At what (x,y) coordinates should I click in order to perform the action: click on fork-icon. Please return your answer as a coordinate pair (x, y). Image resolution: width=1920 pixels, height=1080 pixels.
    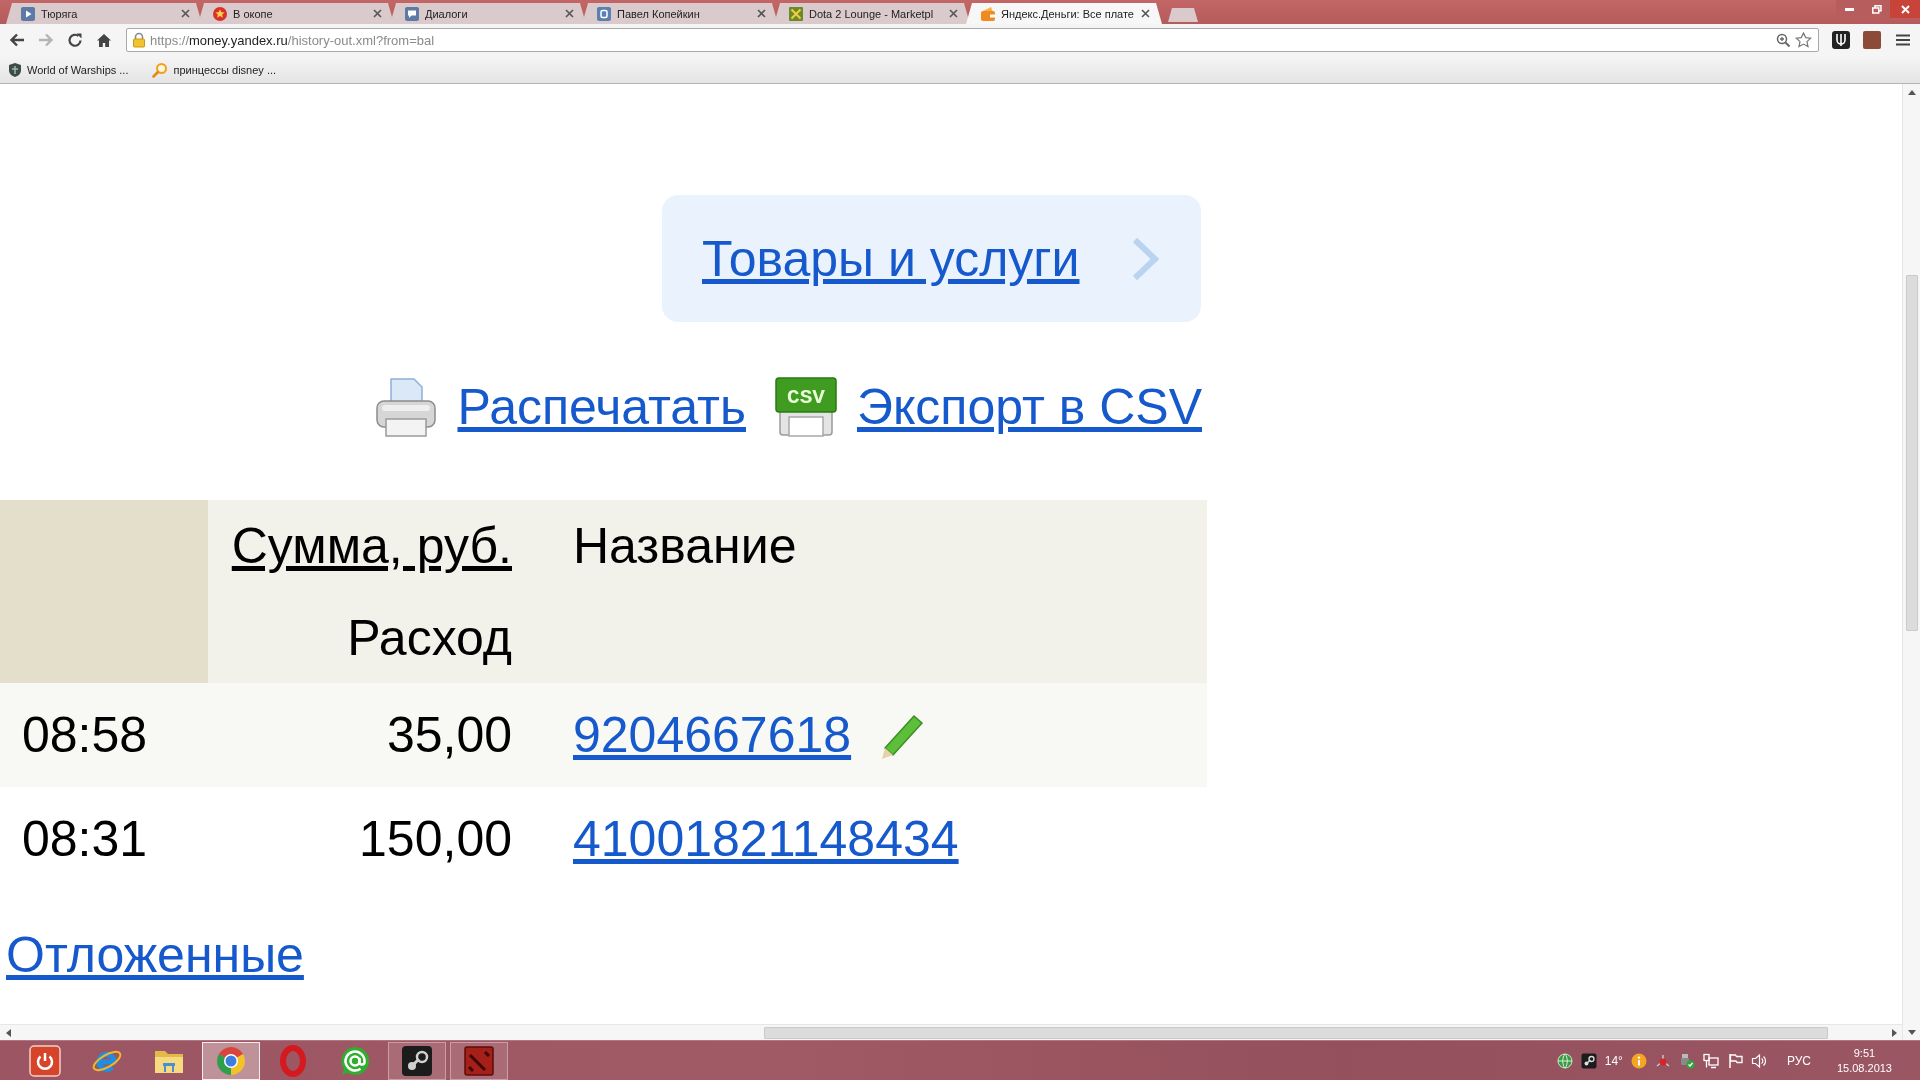
    Looking at the image, I should click on (1840, 40).